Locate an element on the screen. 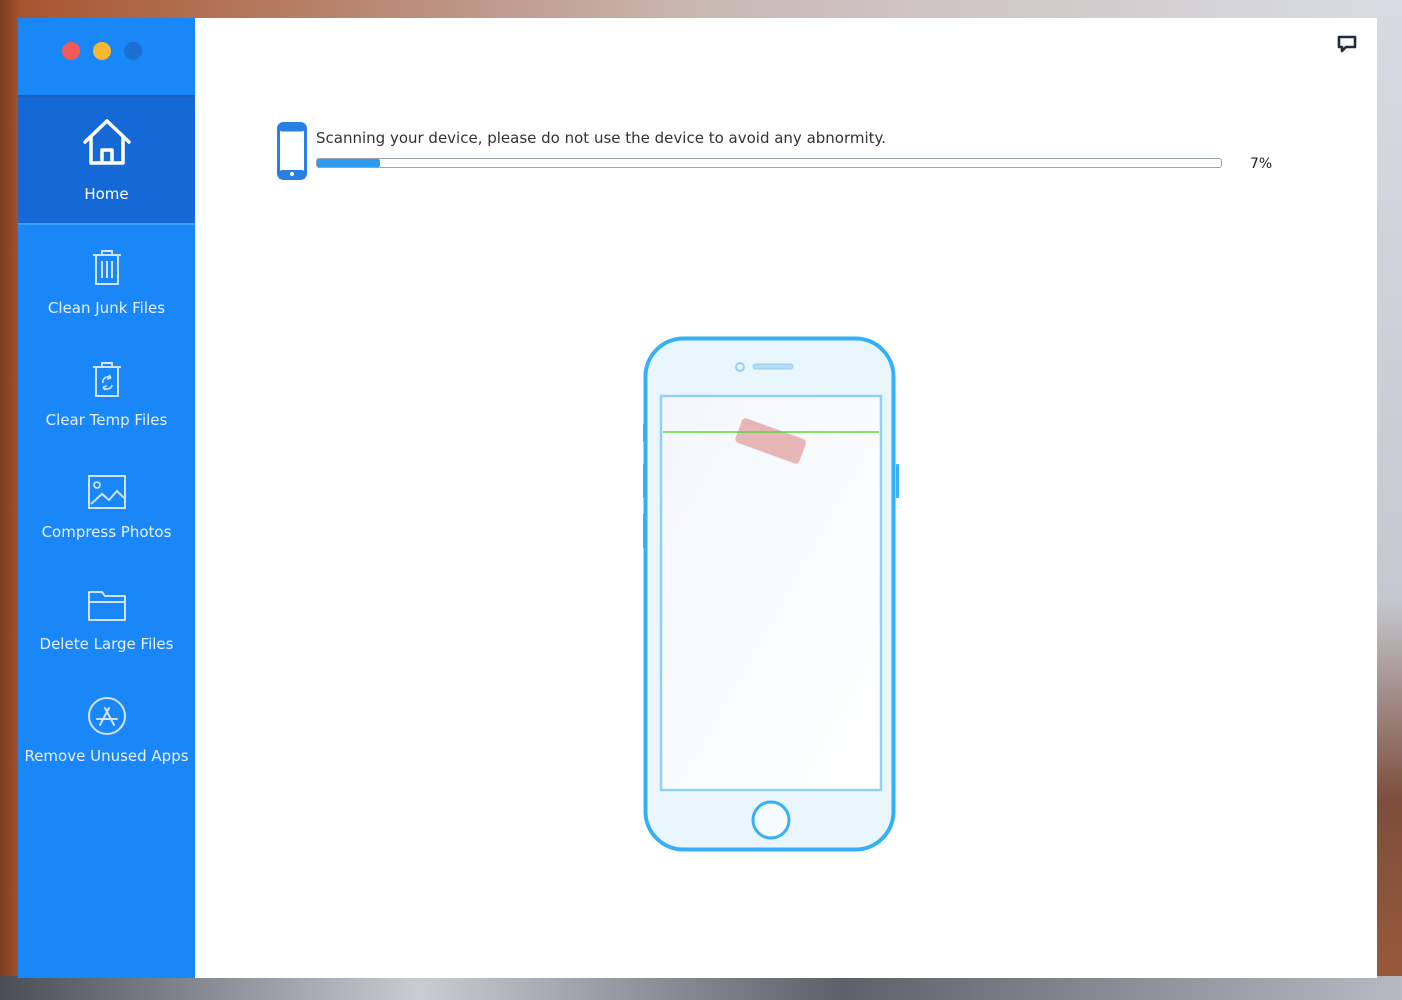  sidebar-item-clear-temp-files: Clear Temp Files is located at coordinates (106, 402).